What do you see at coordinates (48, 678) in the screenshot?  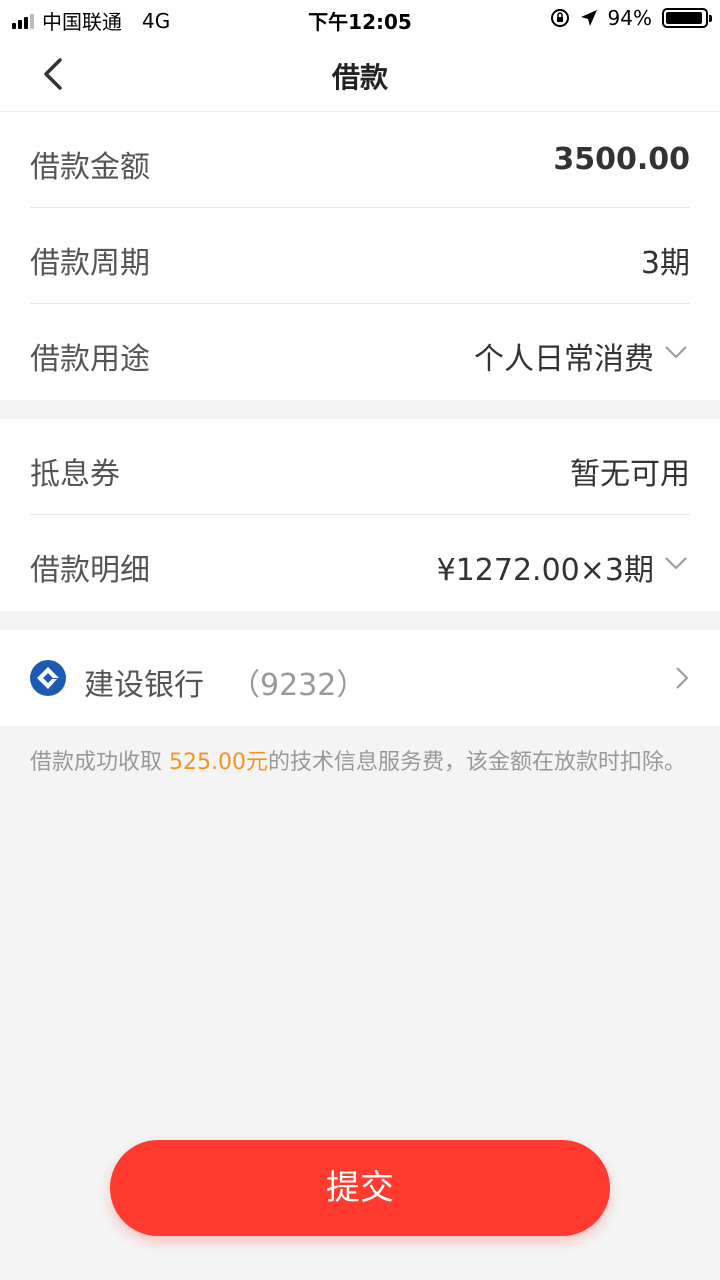 I see `ccb-bank-logo-icon` at bounding box center [48, 678].